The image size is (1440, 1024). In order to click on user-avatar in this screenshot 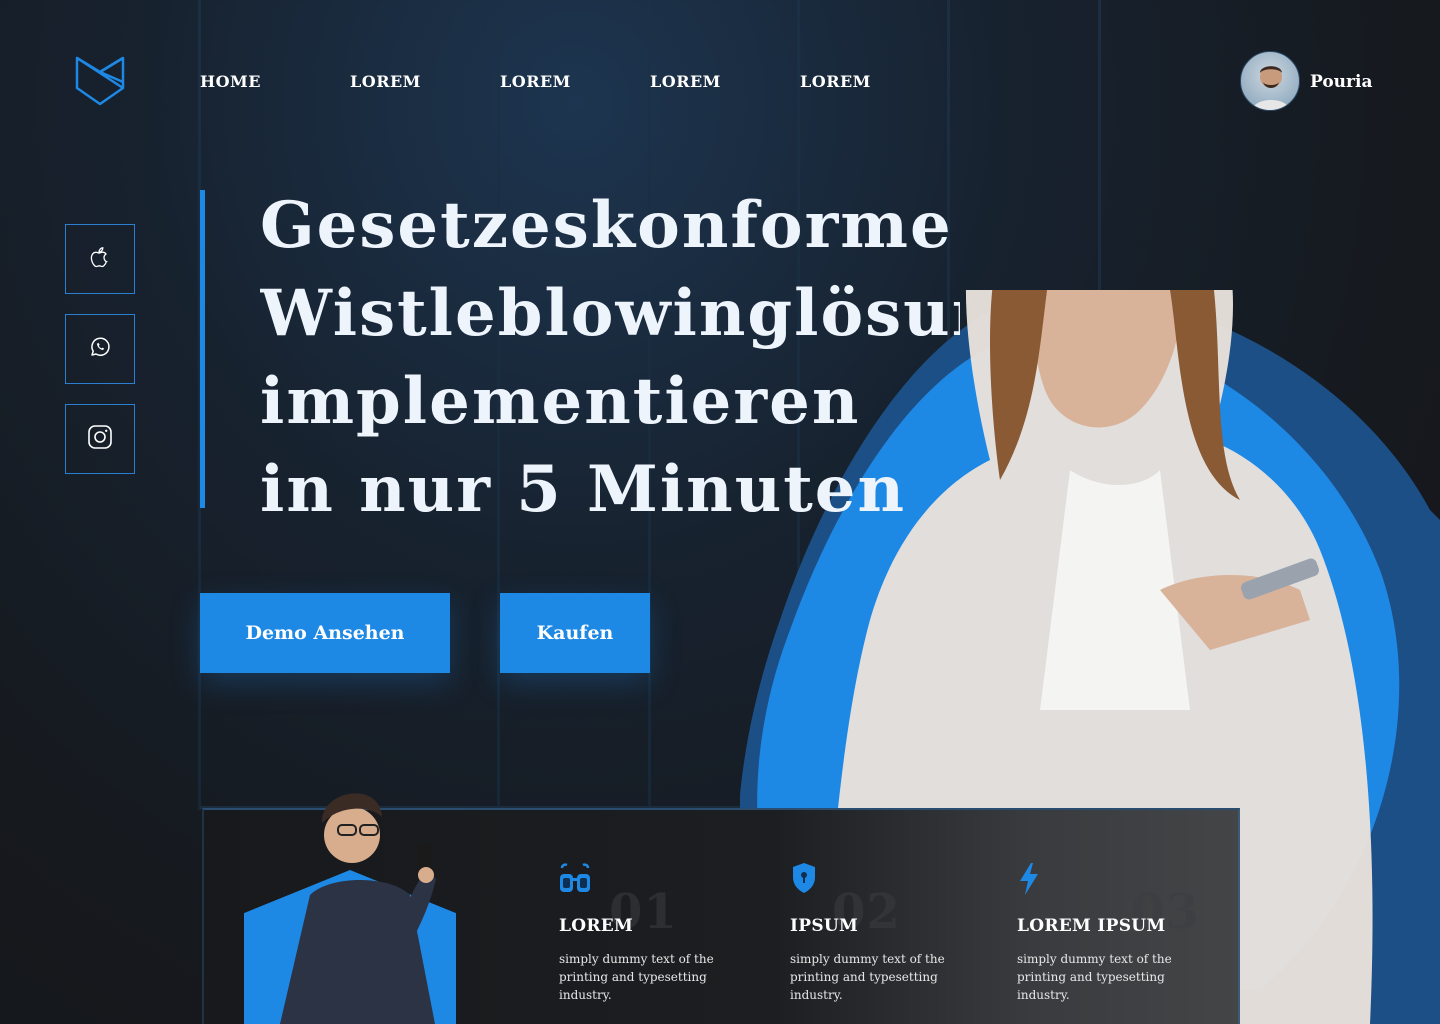, I will do `click(1270, 81)`.